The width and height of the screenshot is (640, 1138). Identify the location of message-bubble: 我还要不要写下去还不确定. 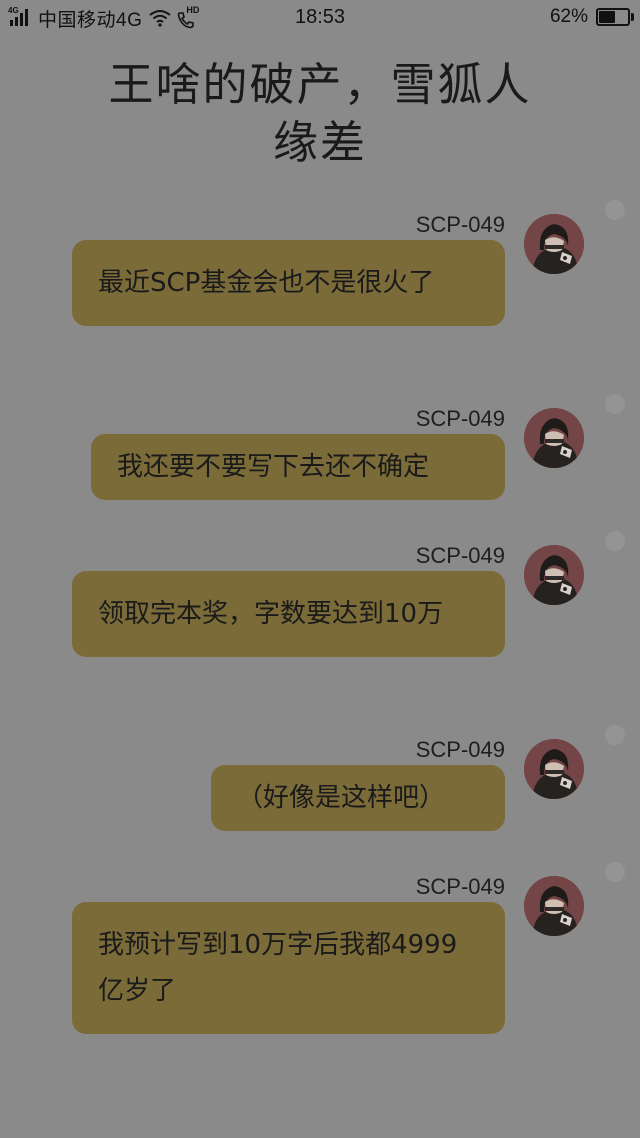
(298, 467).